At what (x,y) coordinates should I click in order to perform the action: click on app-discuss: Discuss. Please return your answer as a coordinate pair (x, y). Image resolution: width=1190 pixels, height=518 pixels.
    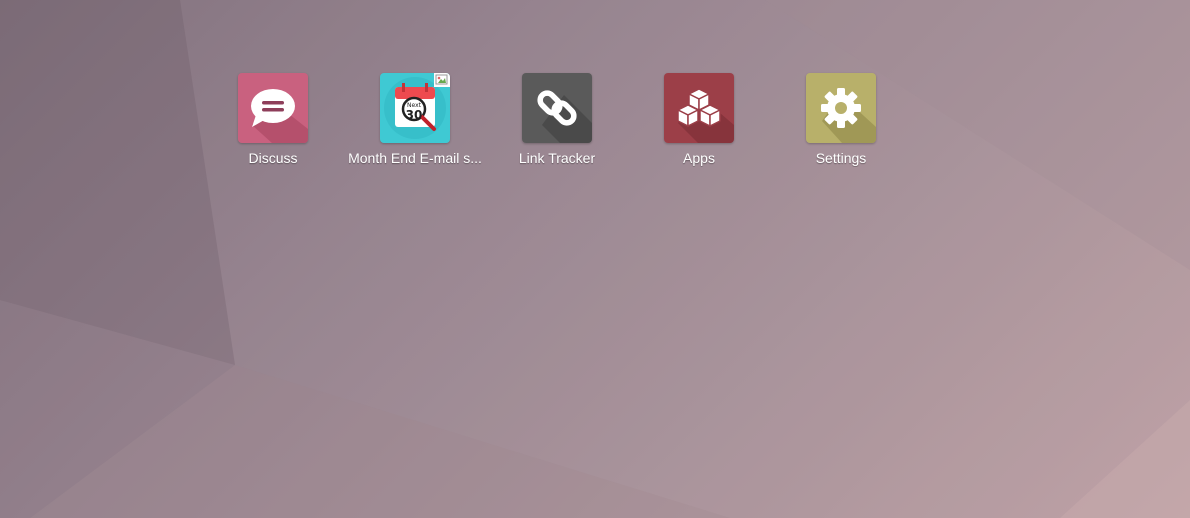
    Looking at the image, I should click on (273, 120).